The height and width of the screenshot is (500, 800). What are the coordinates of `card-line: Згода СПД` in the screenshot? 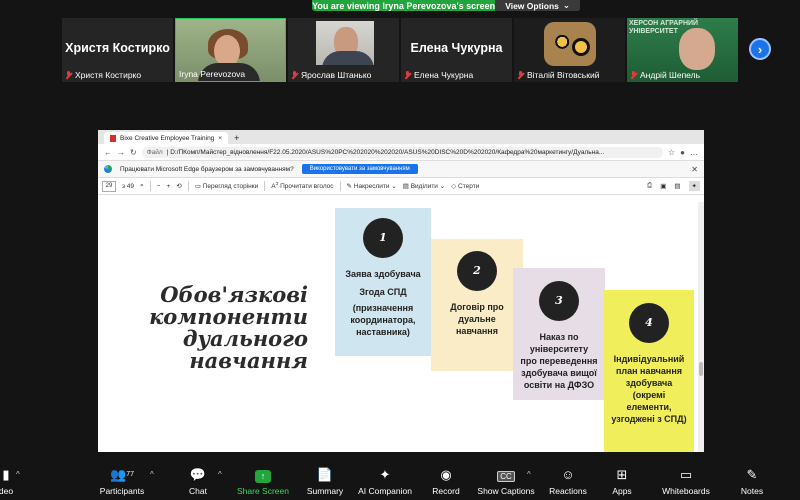 It's located at (383, 292).